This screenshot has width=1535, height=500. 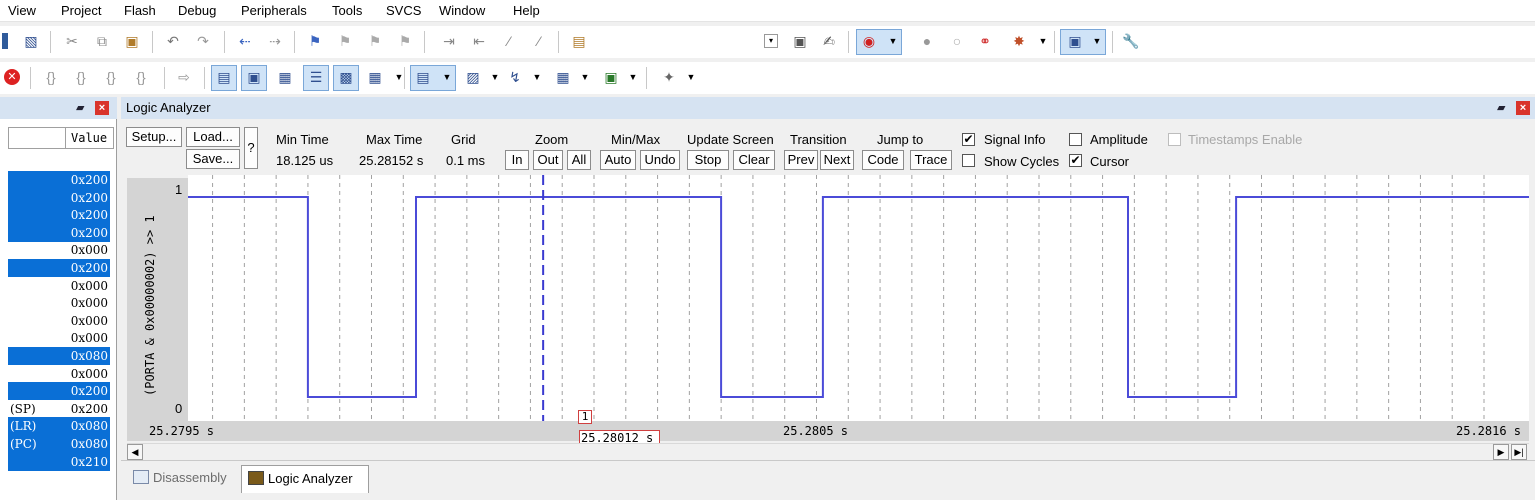 What do you see at coordinates (59, 356) in the screenshot?
I see `register-row: 0x080` at bounding box center [59, 356].